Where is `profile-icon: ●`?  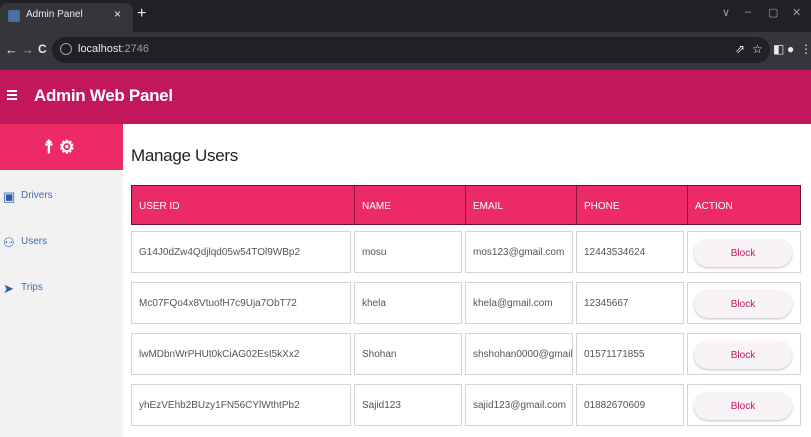 profile-icon: ● is located at coordinates (790, 49).